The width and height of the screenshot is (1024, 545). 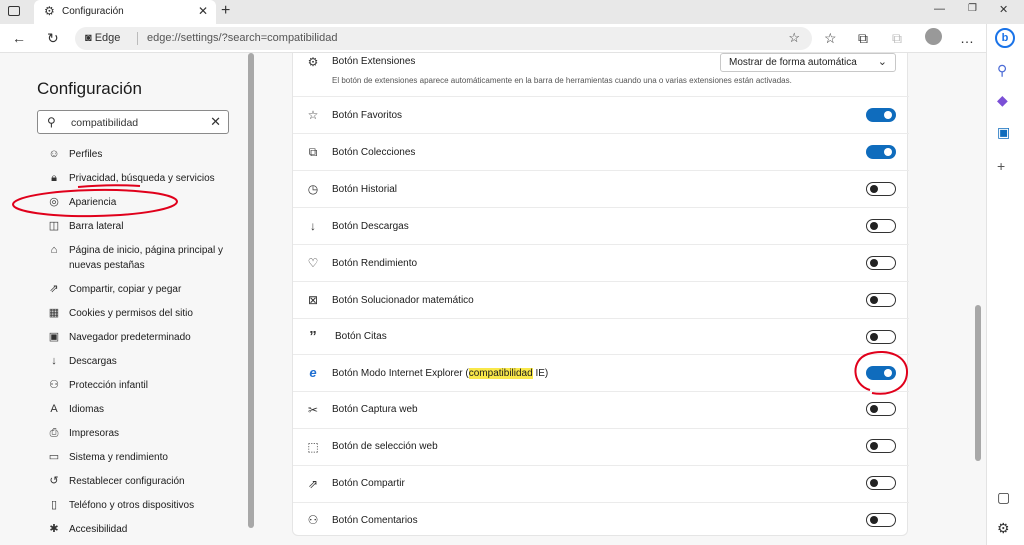 What do you see at coordinates (882, 62) in the screenshot?
I see `chevron-down-icon: ⌄` at bounding box center [882, 62].